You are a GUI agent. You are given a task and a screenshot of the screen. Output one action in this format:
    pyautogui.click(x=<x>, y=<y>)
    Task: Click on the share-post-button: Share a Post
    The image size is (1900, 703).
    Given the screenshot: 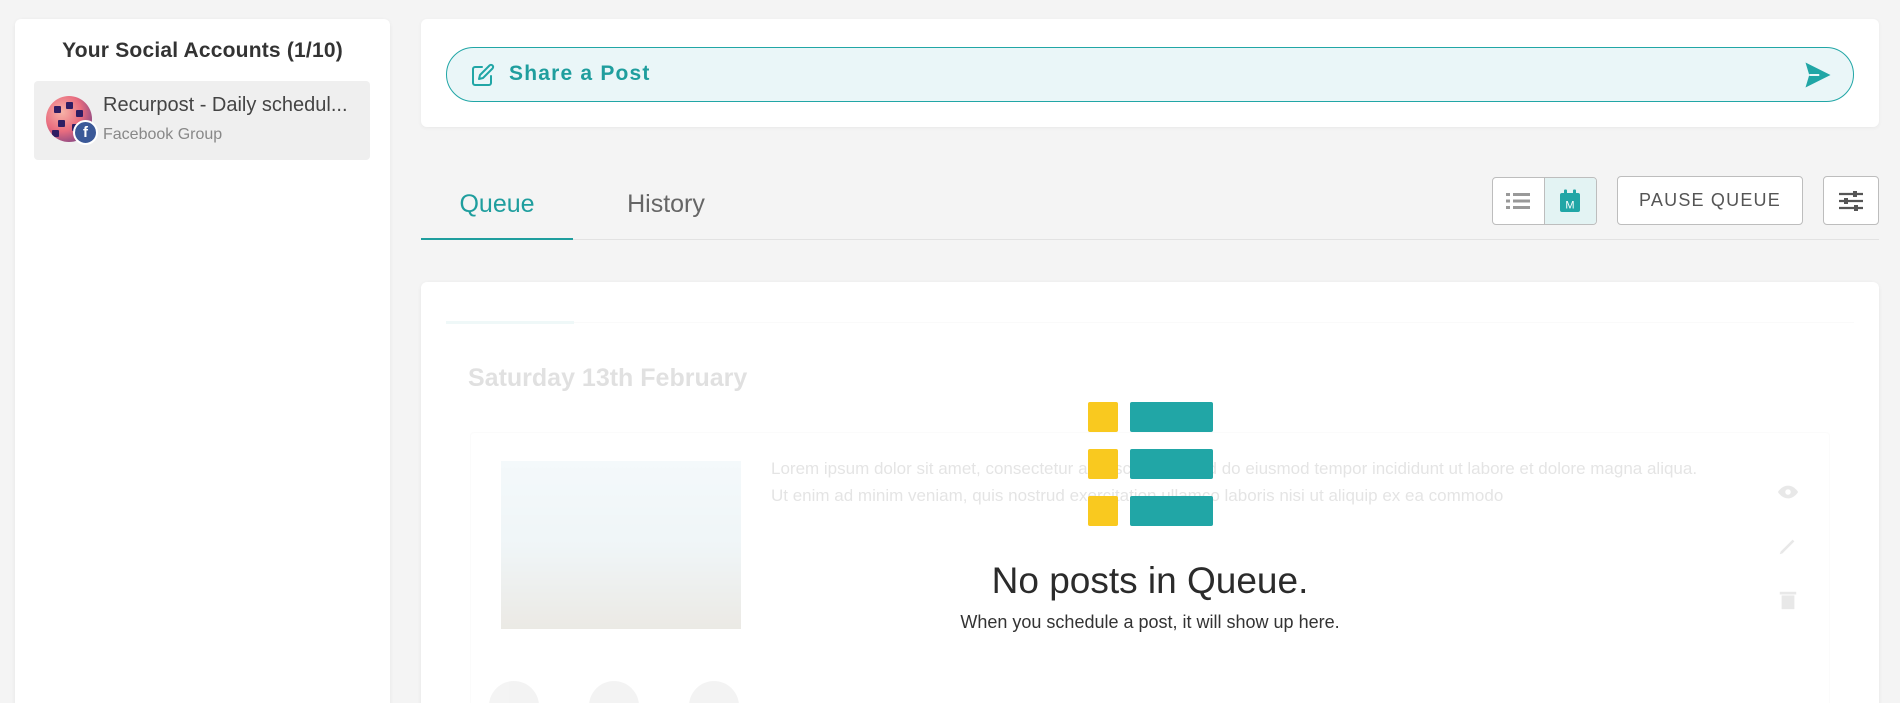 What is the action you would take?
    pyautogui.click(x=1150, y=74)
    